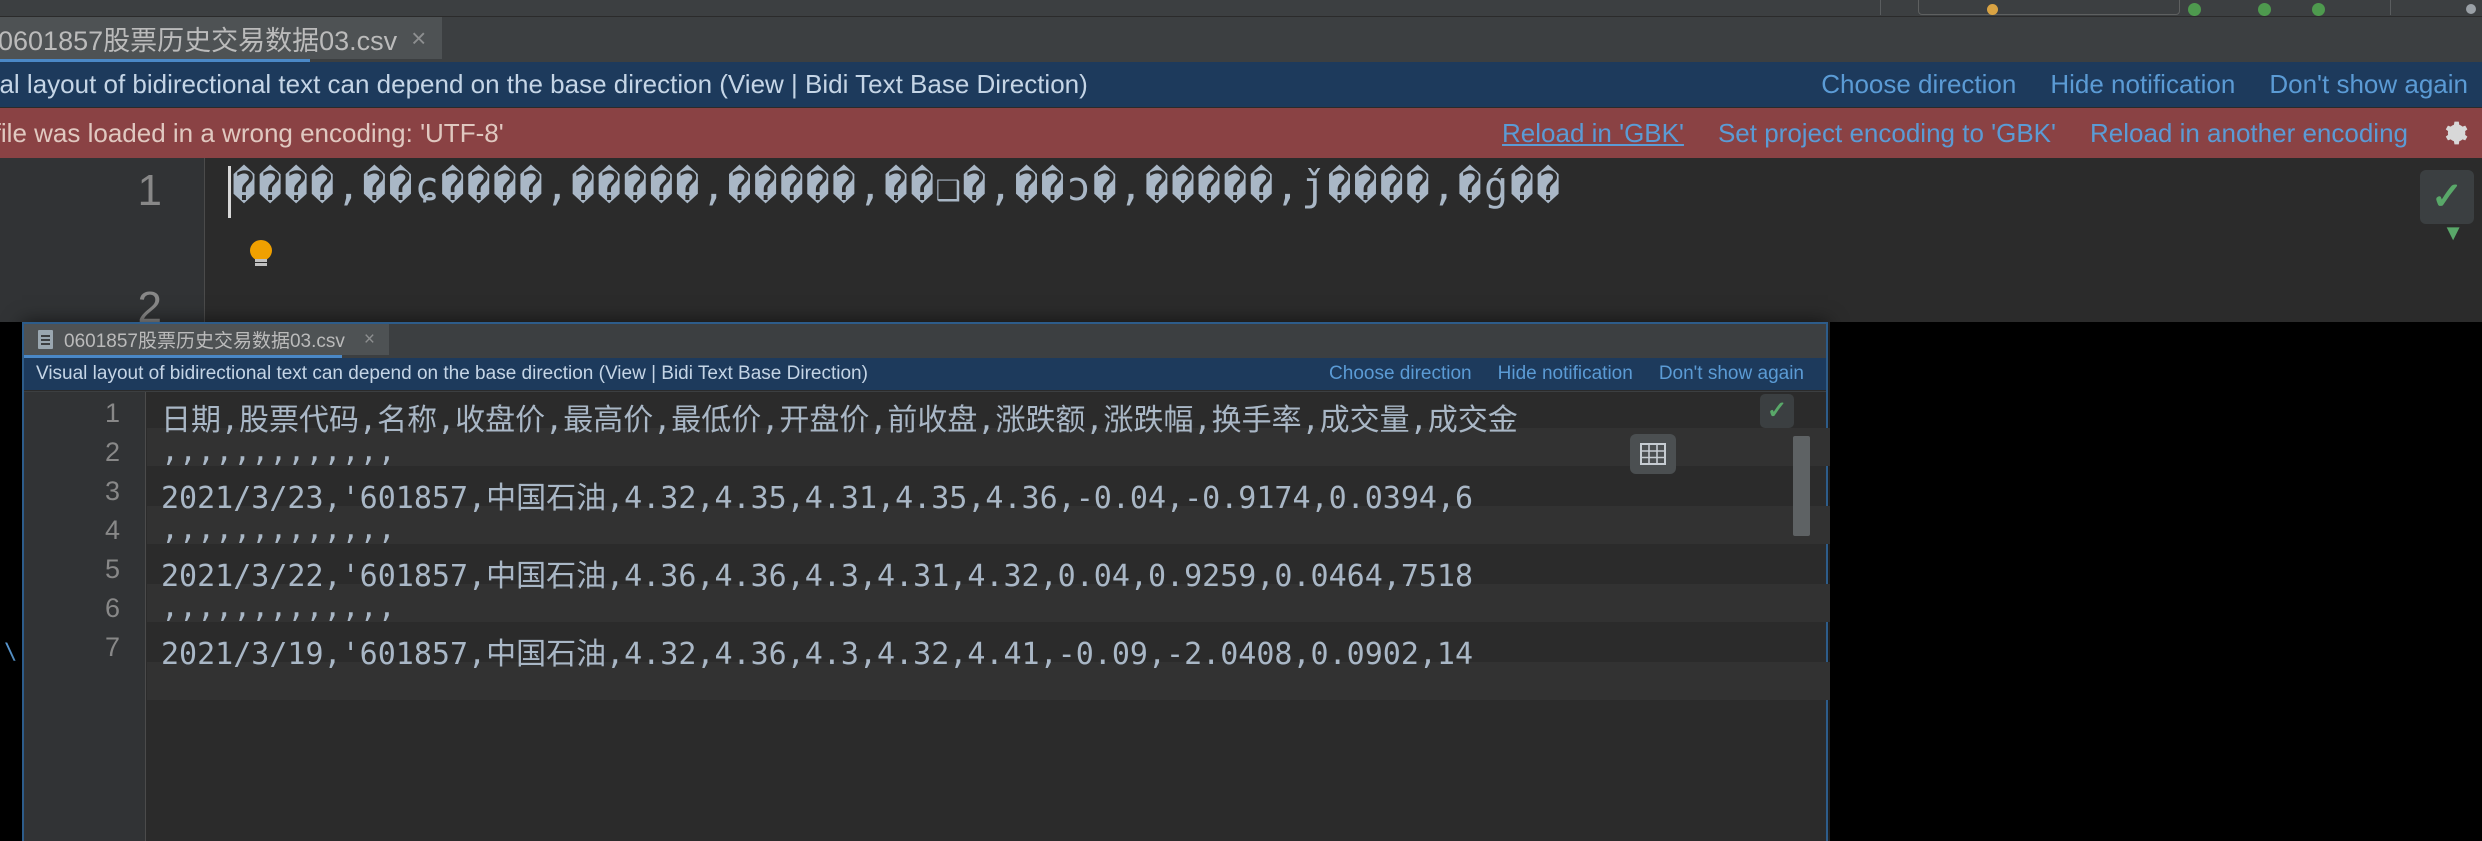  I want to click on inner-editor-tab-label: 0601857股票历史交易数据03.csv, so click(204, 341).